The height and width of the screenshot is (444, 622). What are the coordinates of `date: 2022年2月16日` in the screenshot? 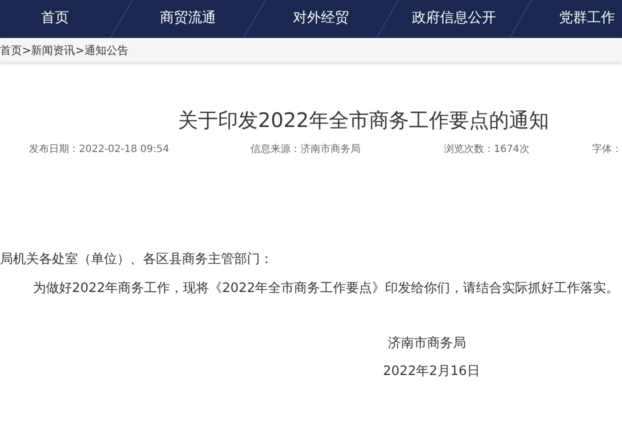 It's located at (432, 372).